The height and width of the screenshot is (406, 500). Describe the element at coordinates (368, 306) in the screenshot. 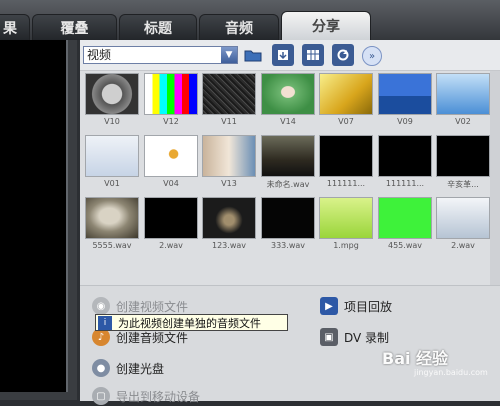

I see `project-playback-label: 项目回放` at that location.